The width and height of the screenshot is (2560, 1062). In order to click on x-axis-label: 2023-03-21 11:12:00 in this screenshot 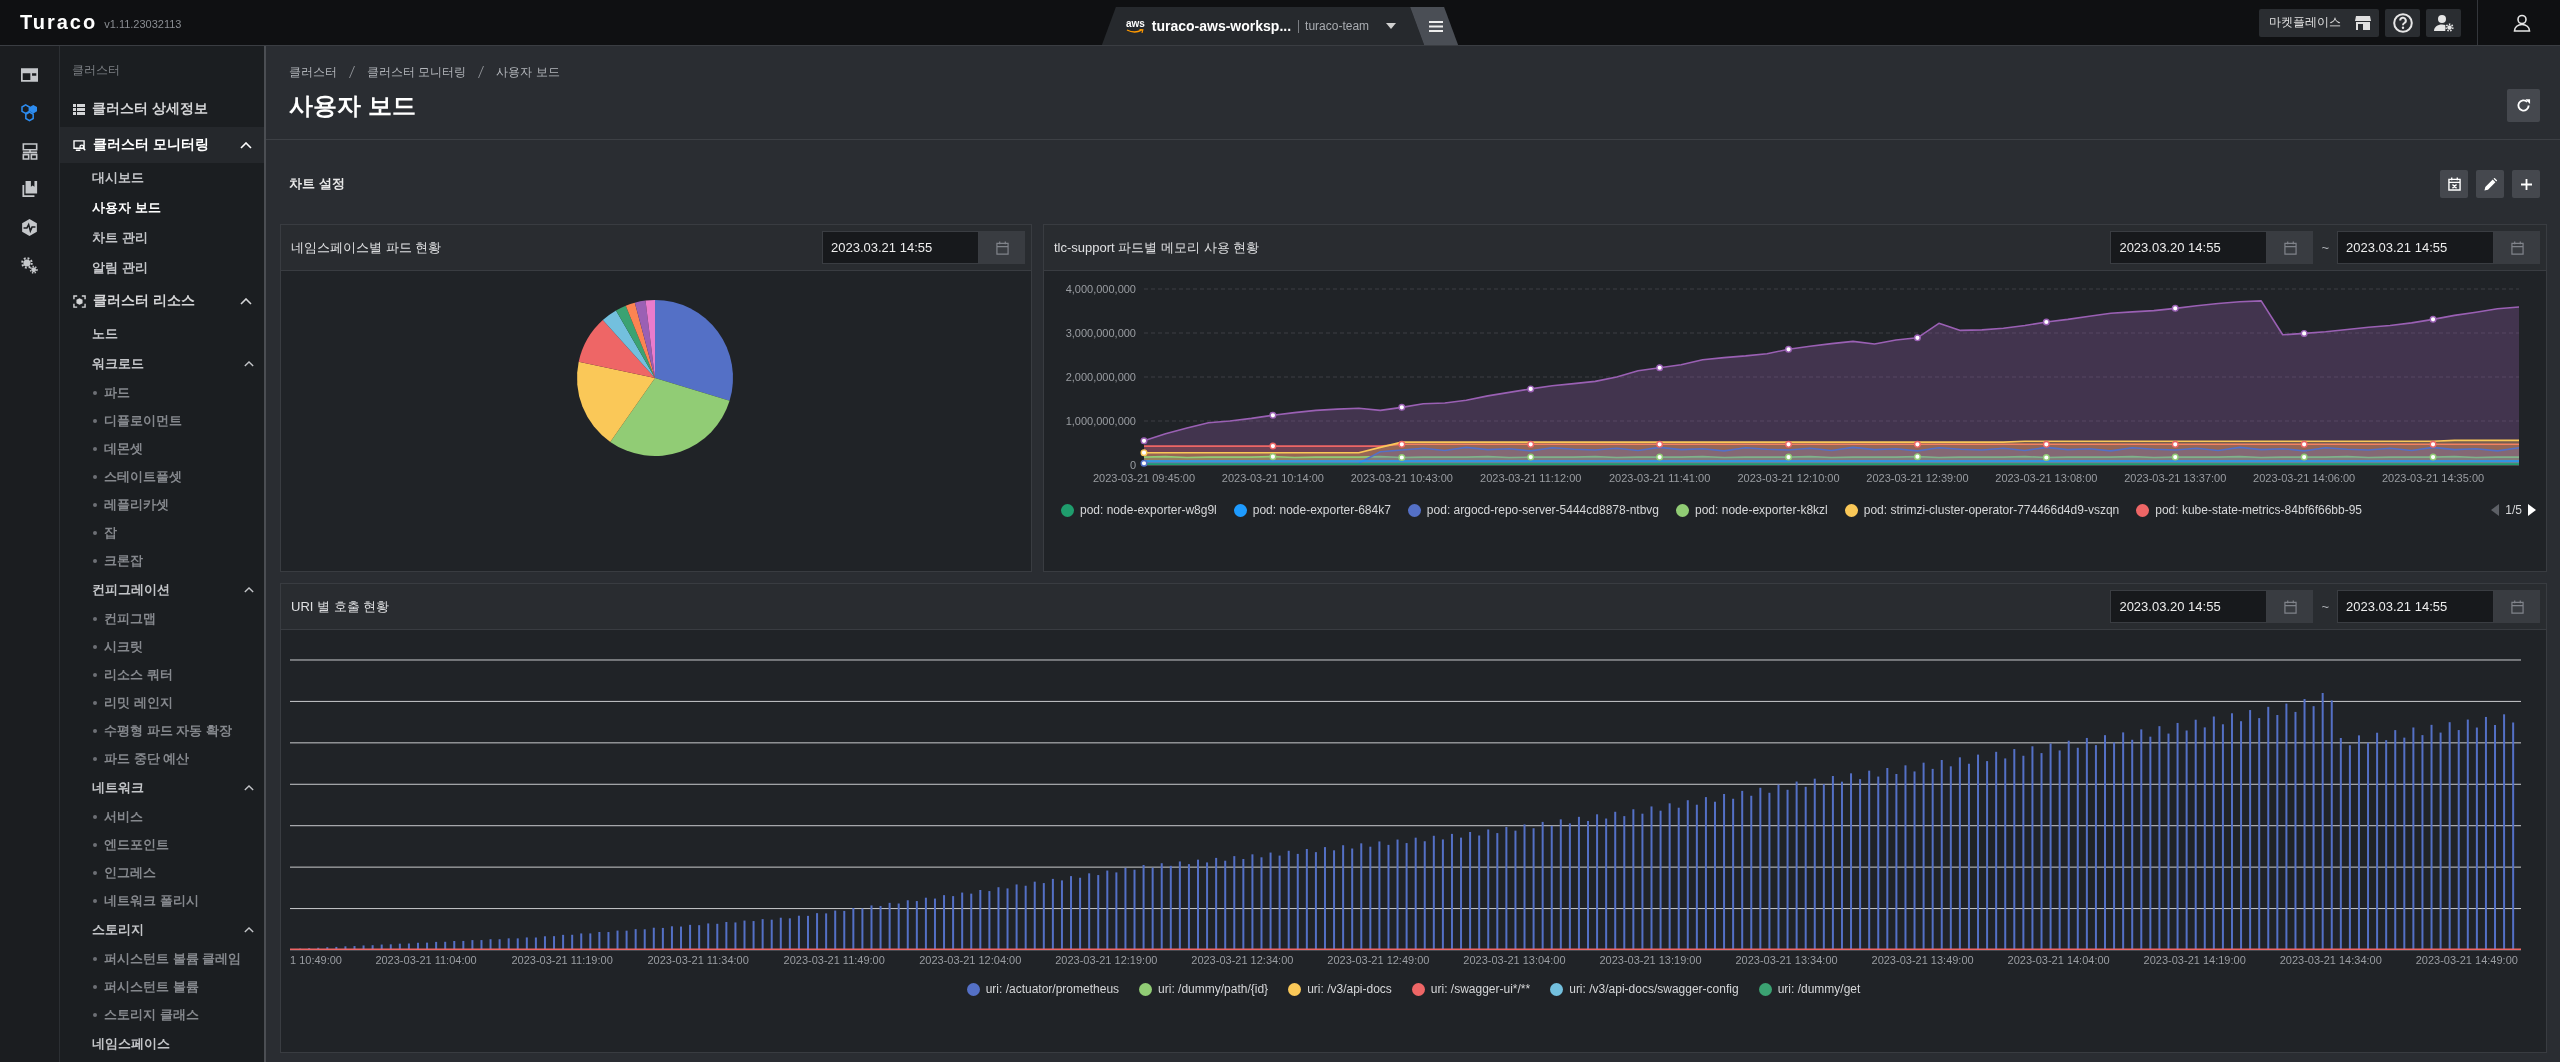, I will do `click(1531, 478)`.